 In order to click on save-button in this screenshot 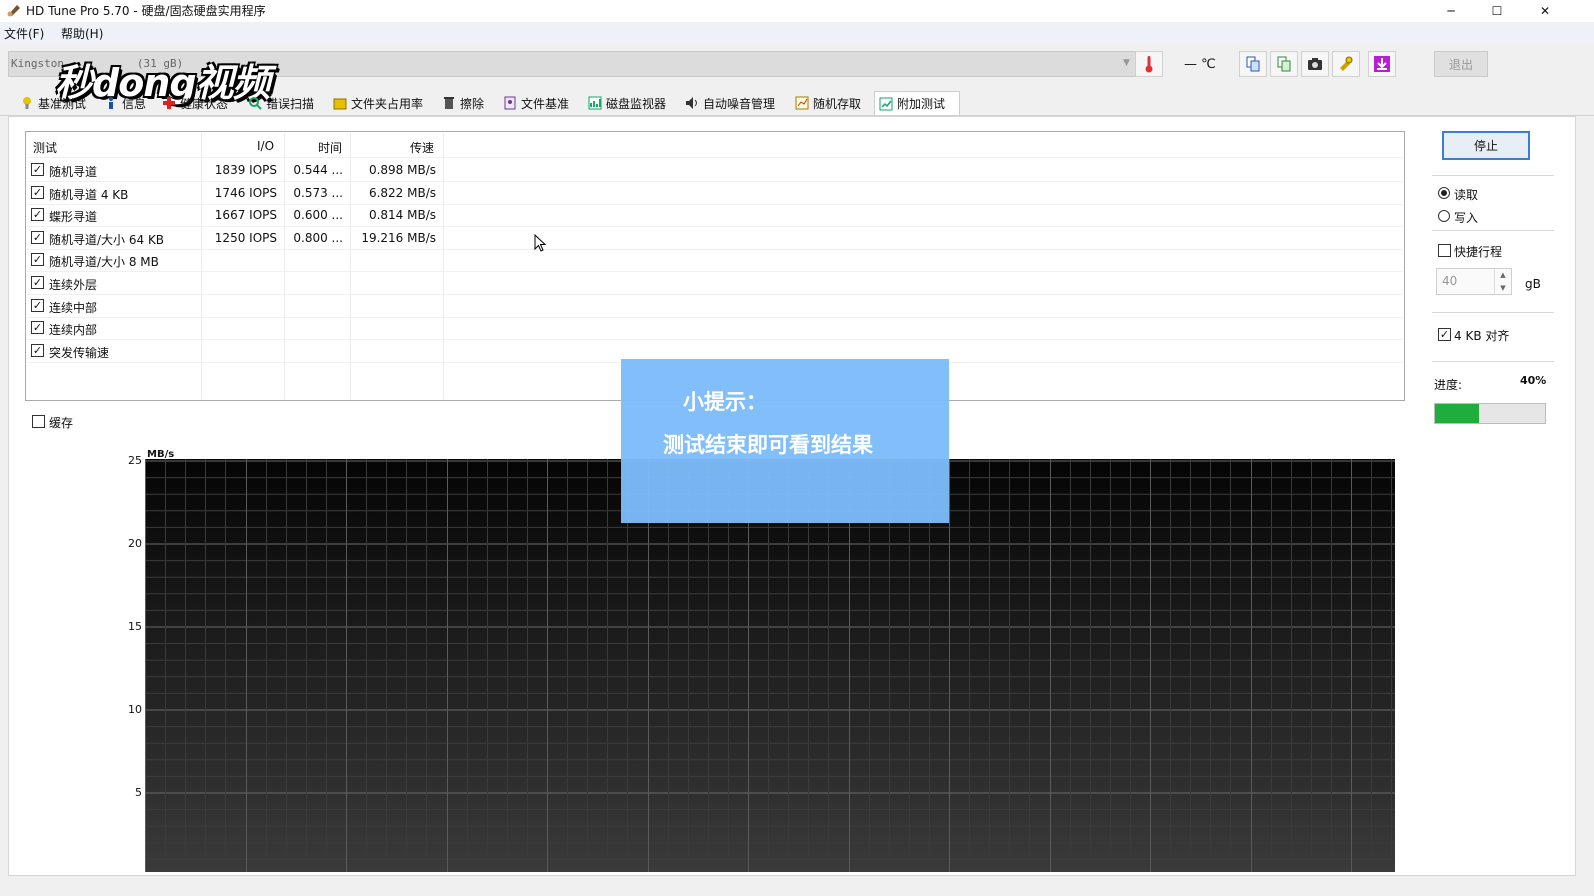, I will do `click(1382, 64)`.